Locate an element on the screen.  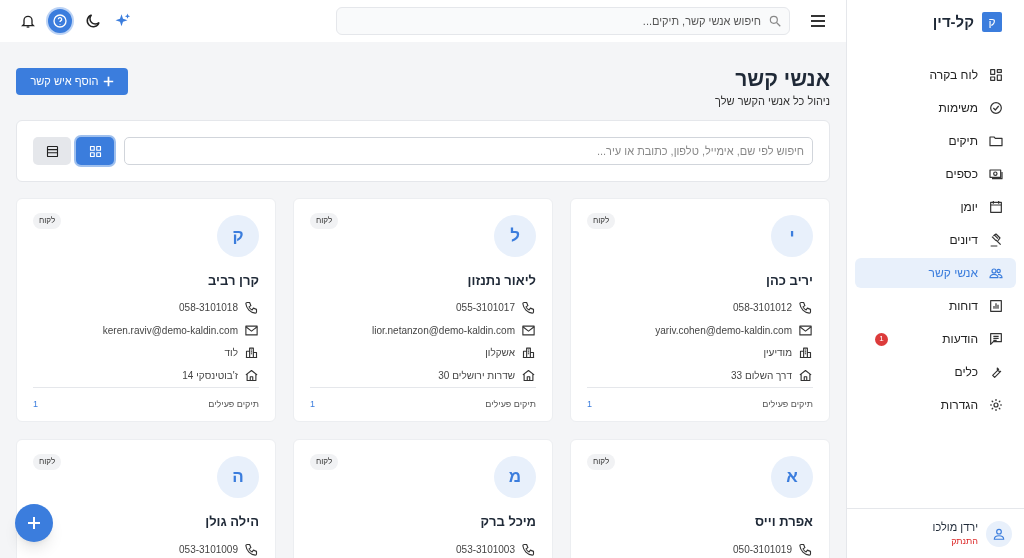
address-text: ז'בוטינסקי 14 is located at coordinates (210, 375).